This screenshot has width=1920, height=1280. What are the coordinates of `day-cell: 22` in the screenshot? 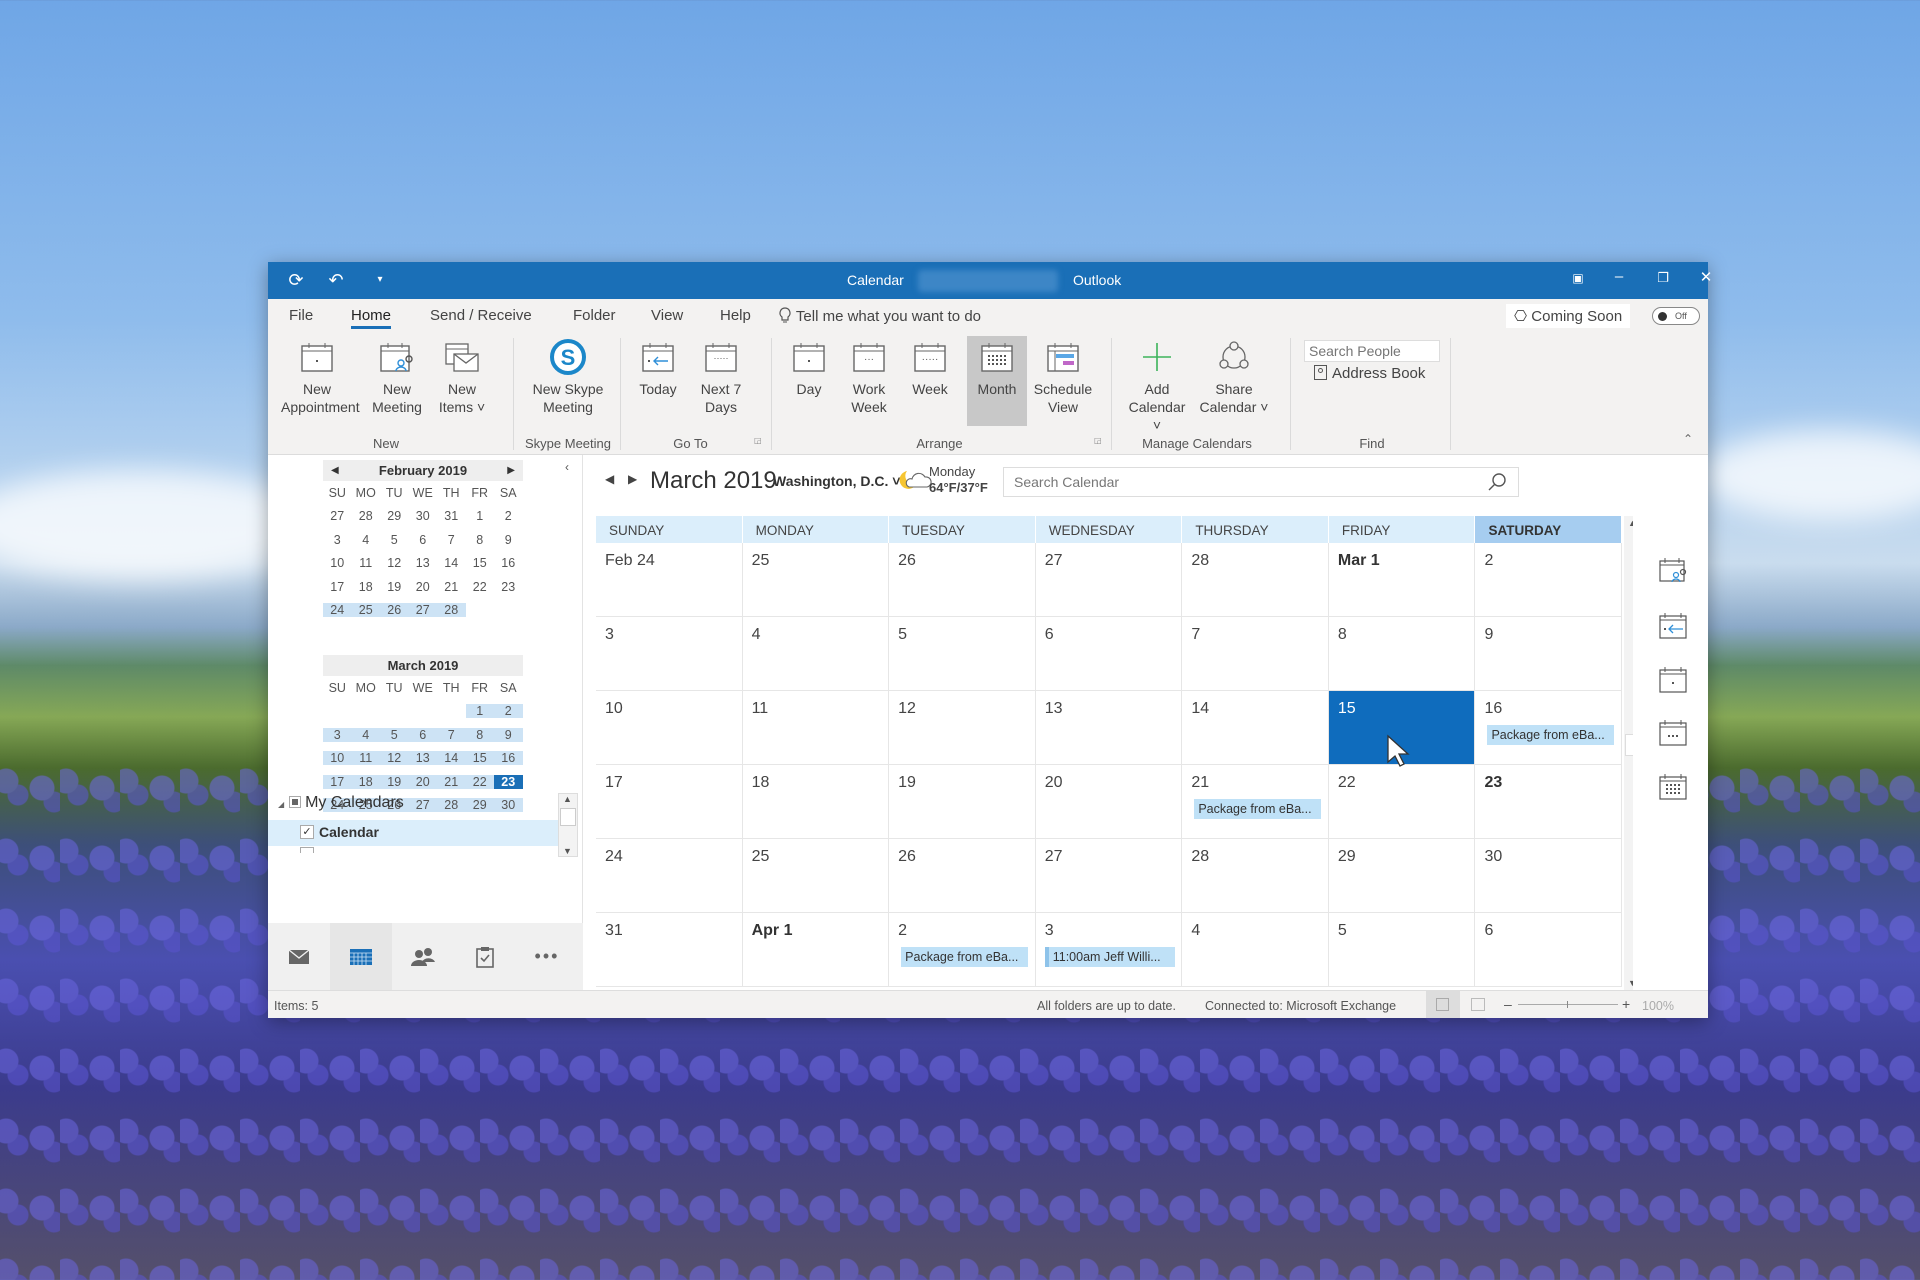 It's located at (1402, 801).